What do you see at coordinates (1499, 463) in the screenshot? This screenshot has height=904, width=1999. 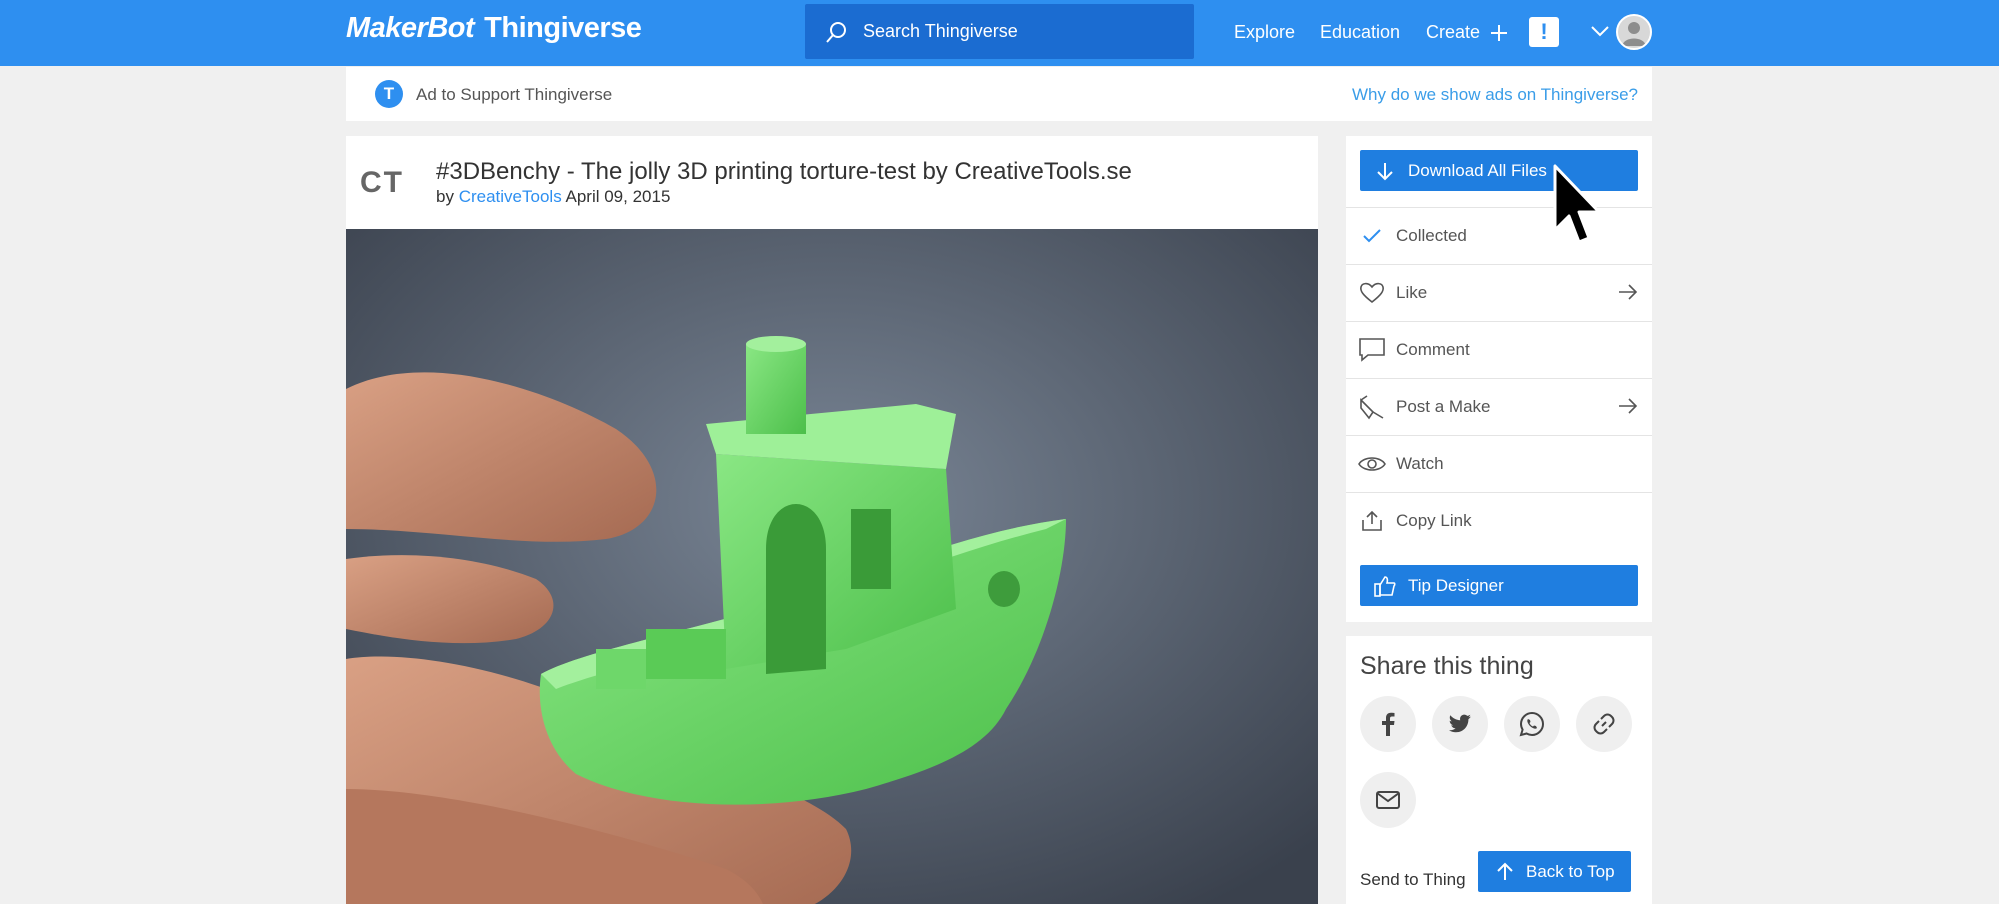 I see `watch-action: Watch` at bounding box center [1499, 463].